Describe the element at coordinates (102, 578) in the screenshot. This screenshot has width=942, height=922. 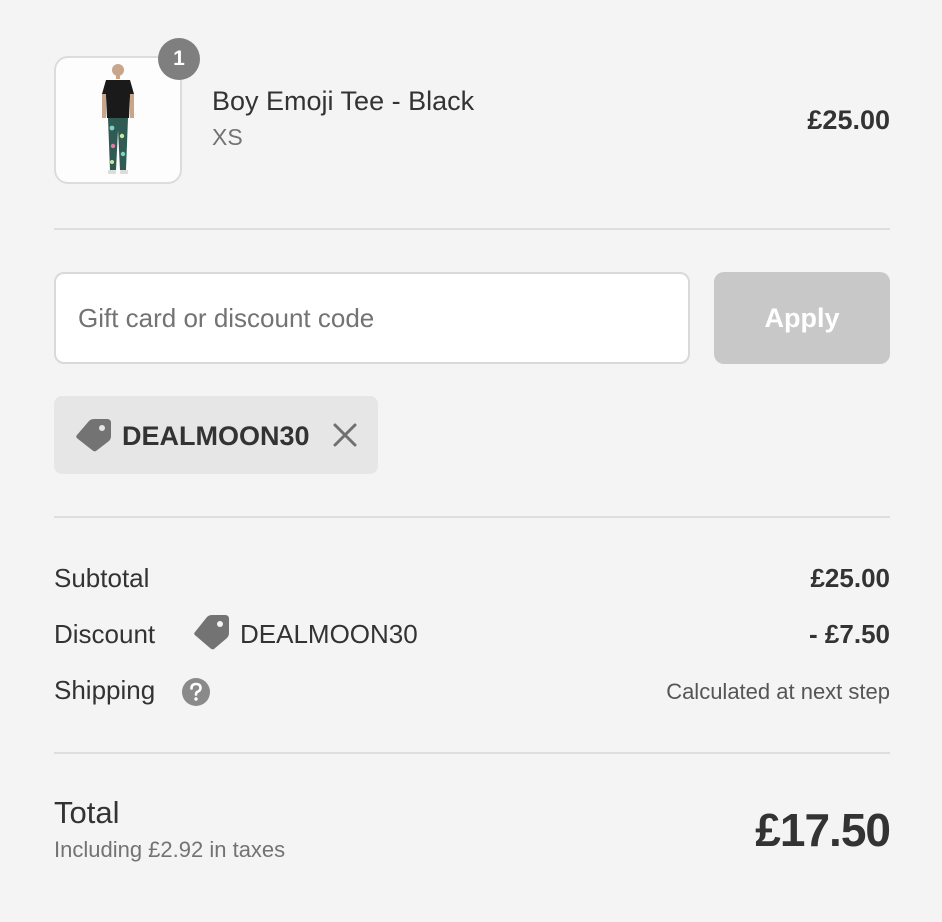
I see `subtotal-label: Subtotal` at that location.